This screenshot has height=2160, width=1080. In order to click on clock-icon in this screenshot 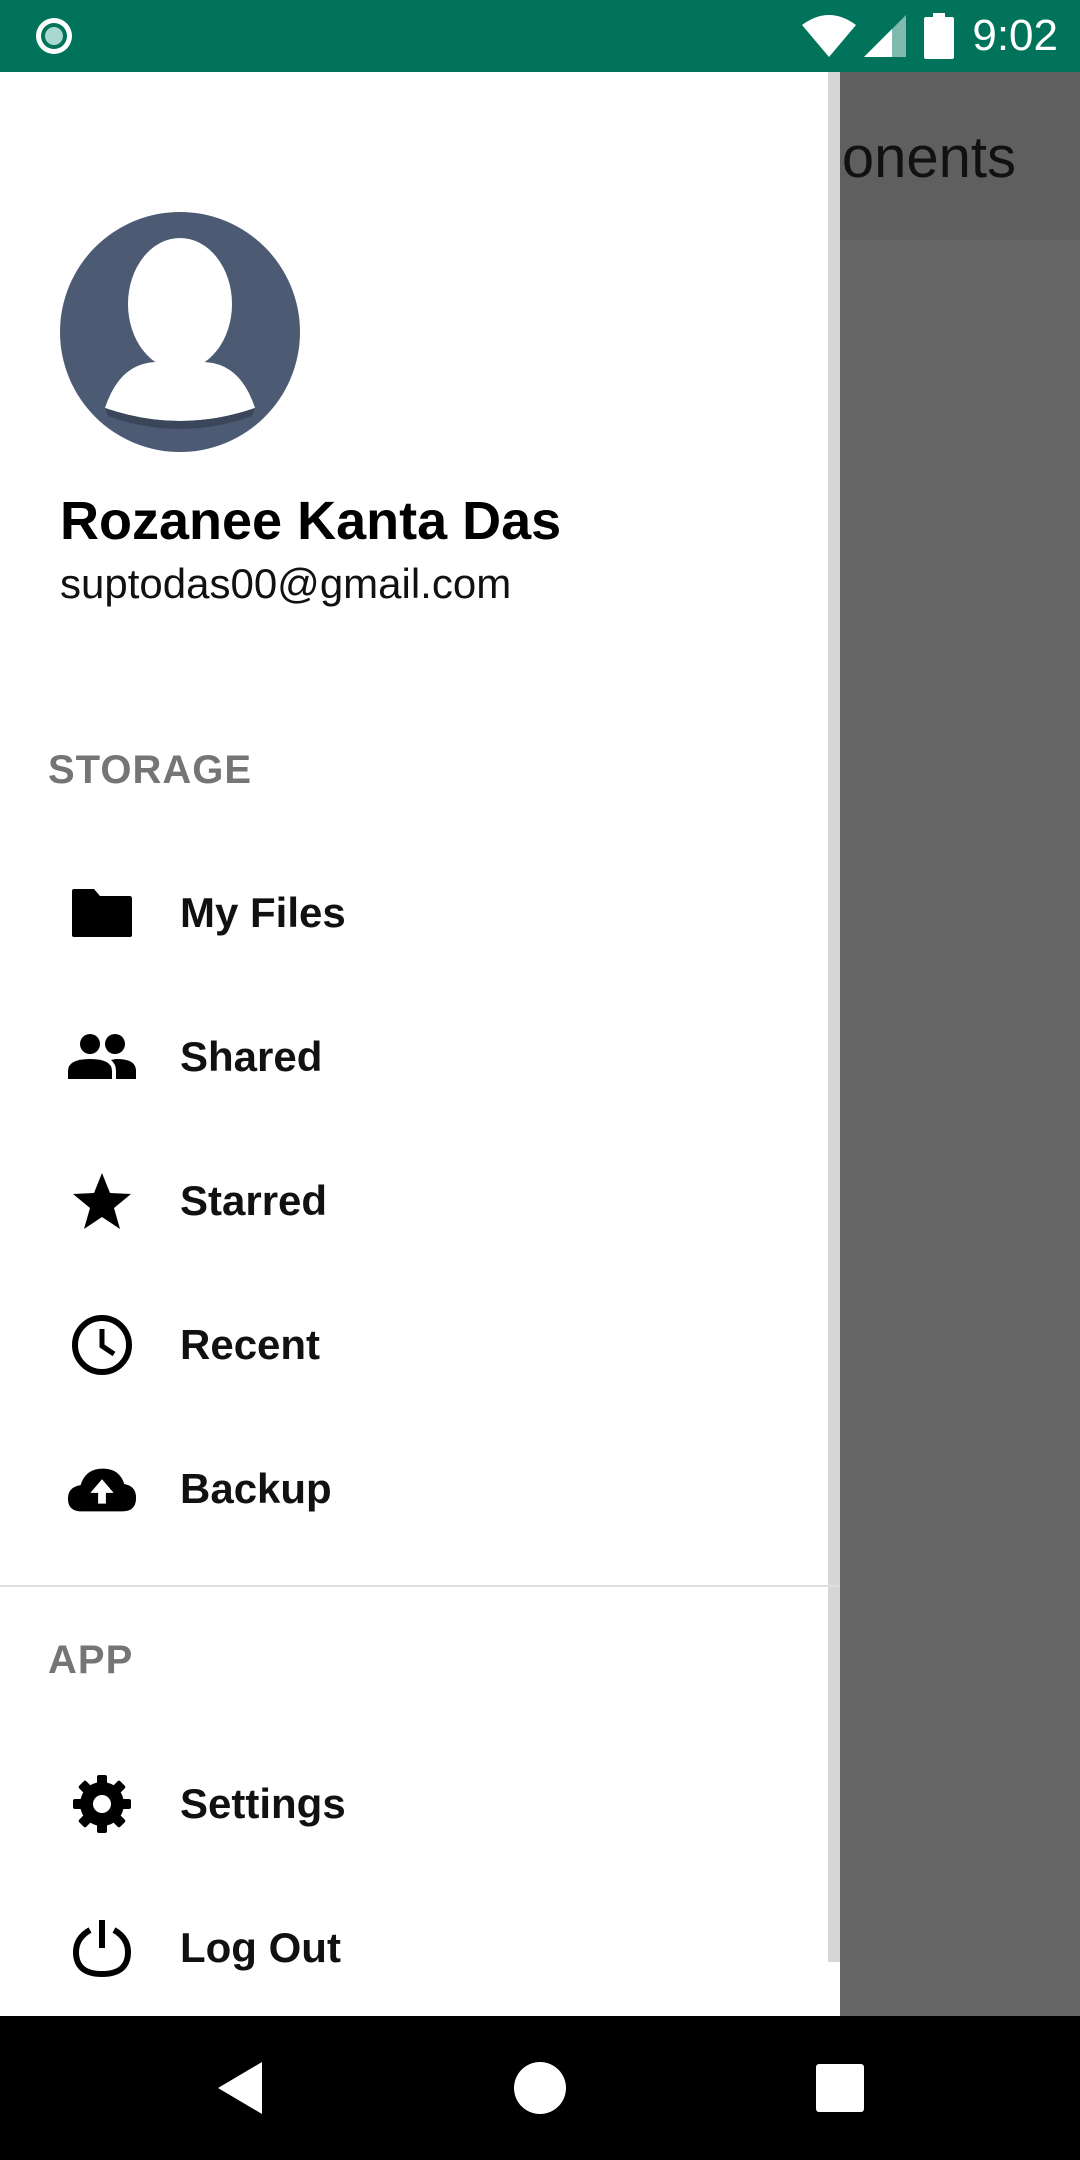, I will do `click(102, 1345)`.